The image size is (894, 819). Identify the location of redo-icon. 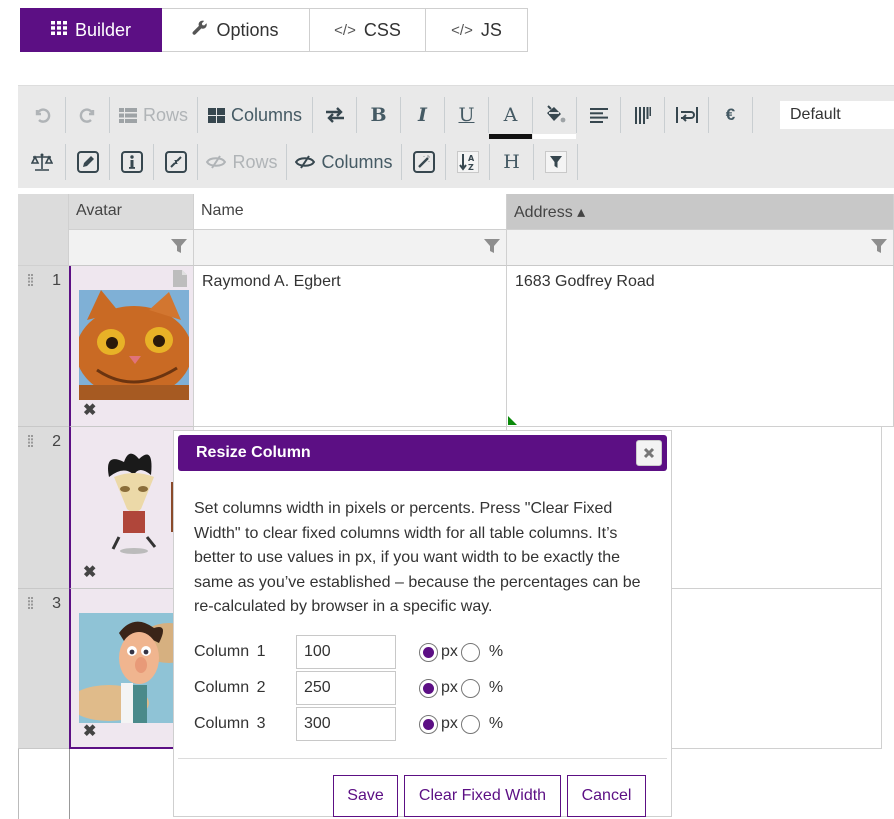
(86, 115).